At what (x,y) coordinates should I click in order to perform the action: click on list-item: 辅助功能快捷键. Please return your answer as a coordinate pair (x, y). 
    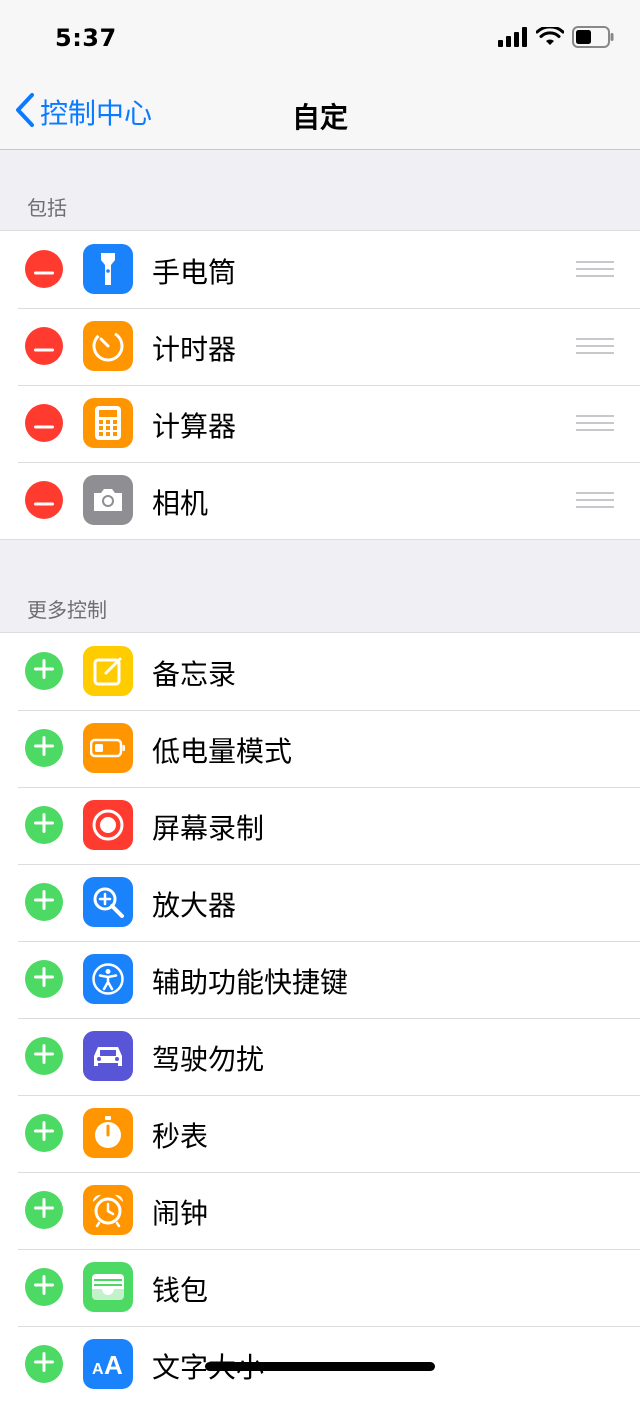
    Looking at the image, I should click on (320, 979).